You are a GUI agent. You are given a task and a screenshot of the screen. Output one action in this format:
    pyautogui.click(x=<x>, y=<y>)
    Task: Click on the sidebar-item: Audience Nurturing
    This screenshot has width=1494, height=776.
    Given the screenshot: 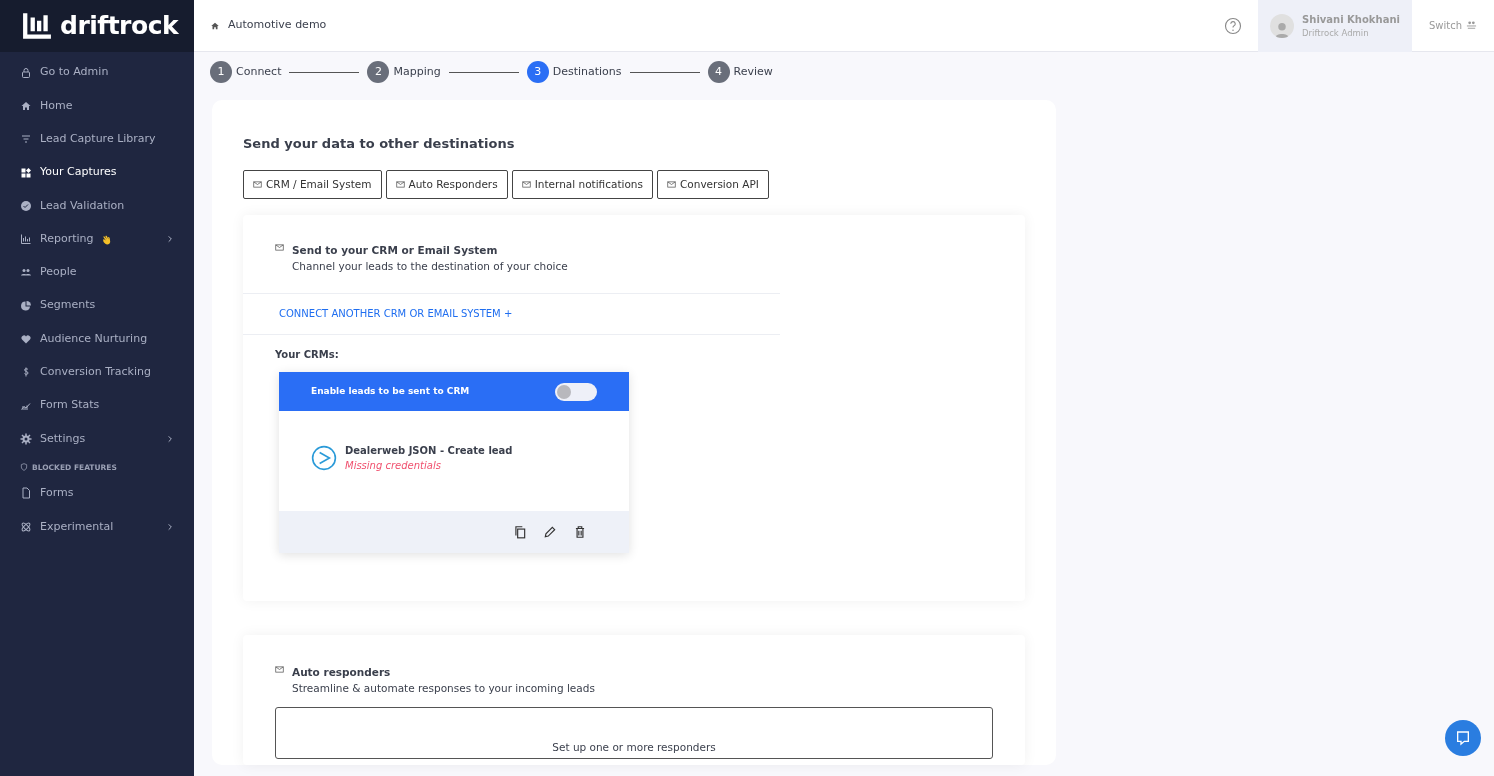 What is the action you would take?
    pyautogui.click(x=97, y=339)
    